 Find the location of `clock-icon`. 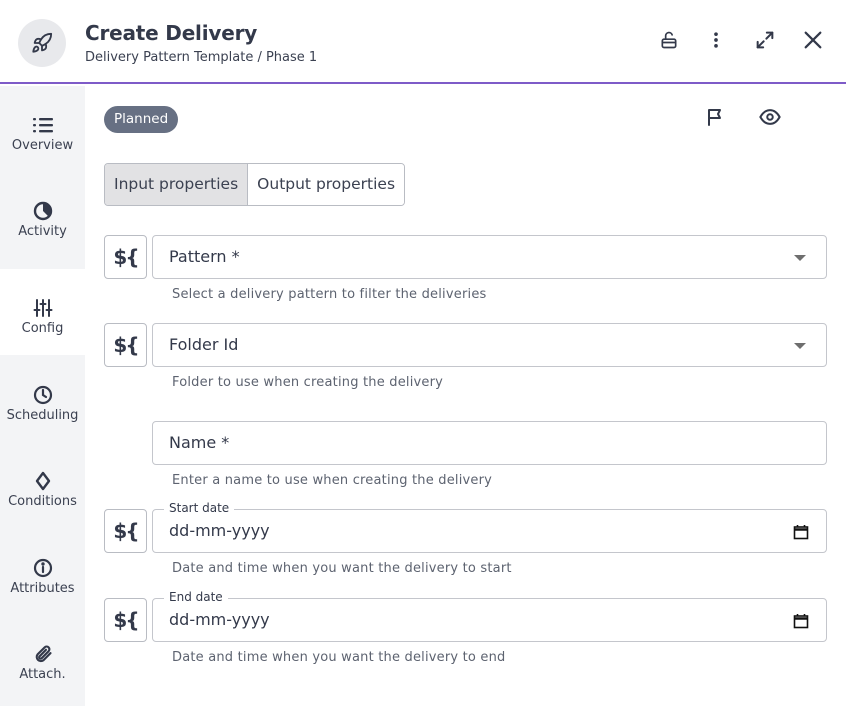

clock-icon is located at coordinates (43, 395).